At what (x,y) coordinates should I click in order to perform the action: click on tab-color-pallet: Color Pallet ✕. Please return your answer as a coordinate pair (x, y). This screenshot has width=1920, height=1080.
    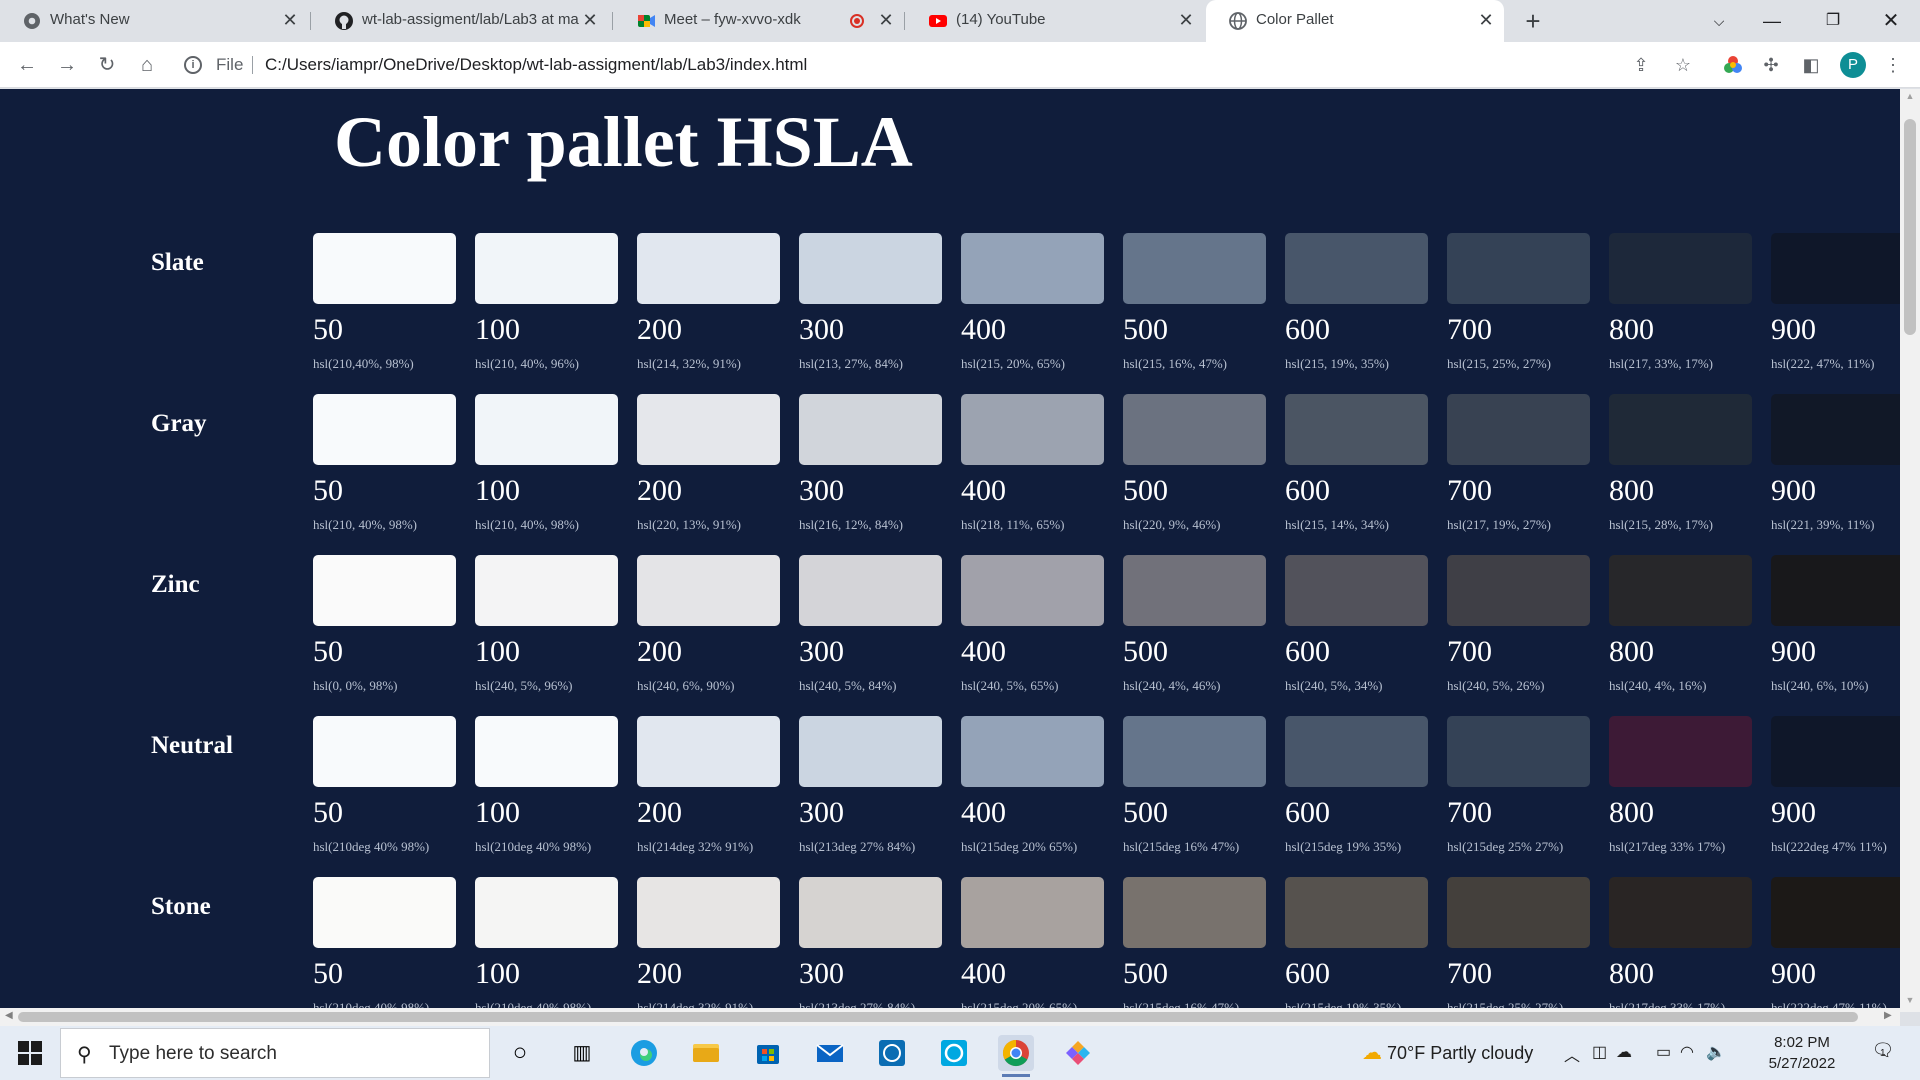
    Looking at the image, I should click on (1355, 21).